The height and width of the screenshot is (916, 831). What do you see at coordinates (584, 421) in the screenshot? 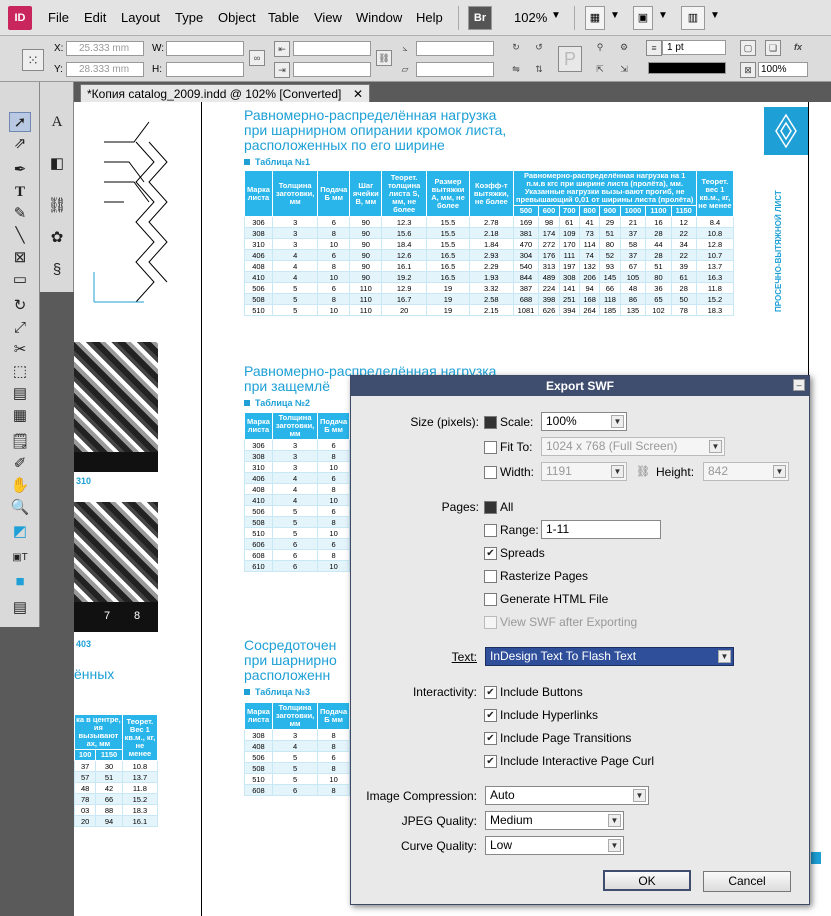
I see `scale-dropdown: 100% ▼` at bounding box center [584, 421].